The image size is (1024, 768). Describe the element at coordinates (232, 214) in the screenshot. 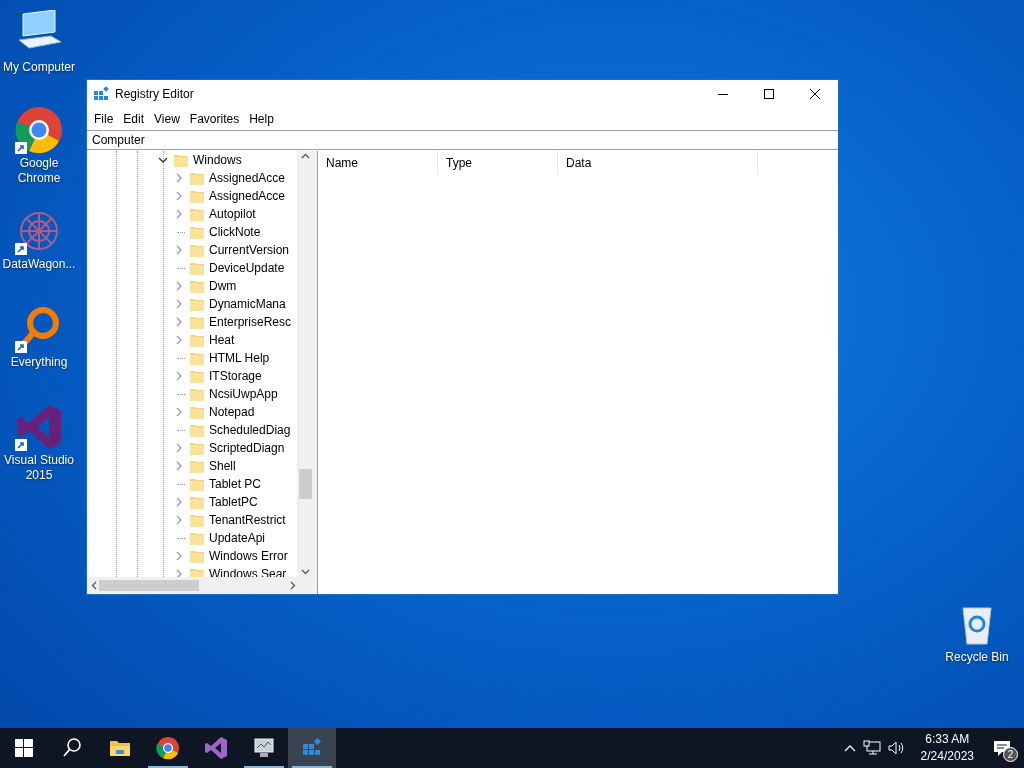

I see `tree-item: Autopilot` at that location.